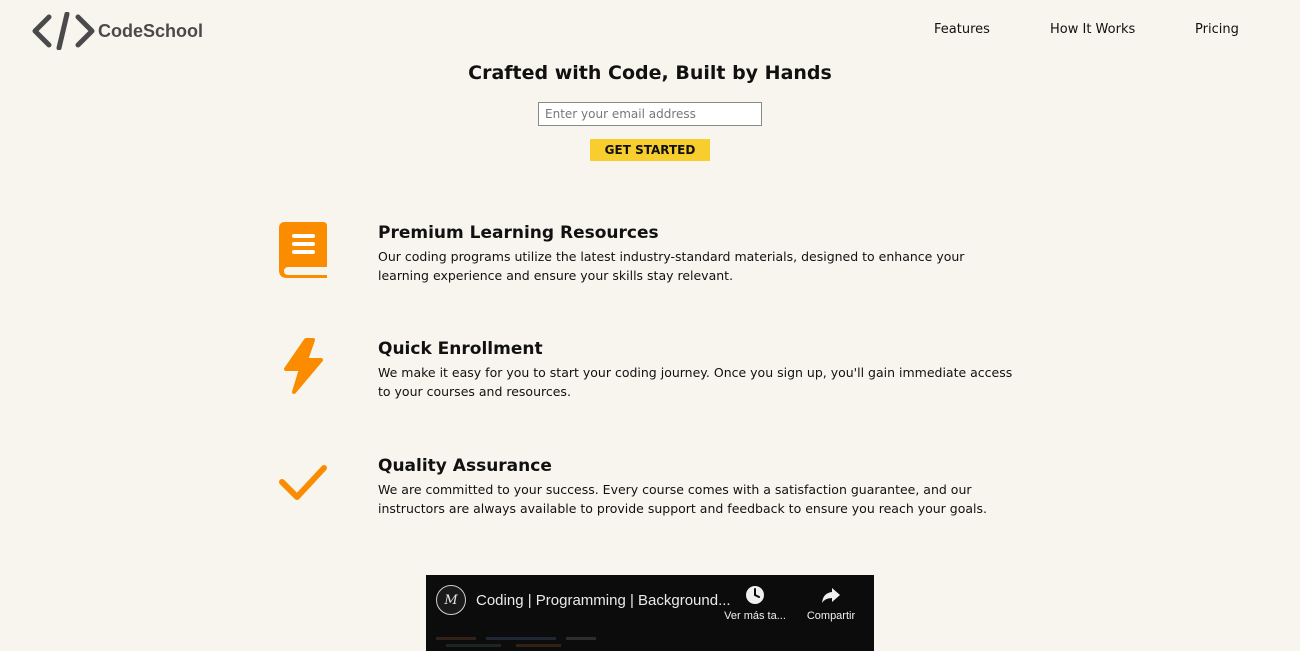  Describe the element at coordinates (451, 600) in the screenshot. I see `channel-avatar: M` at that location.